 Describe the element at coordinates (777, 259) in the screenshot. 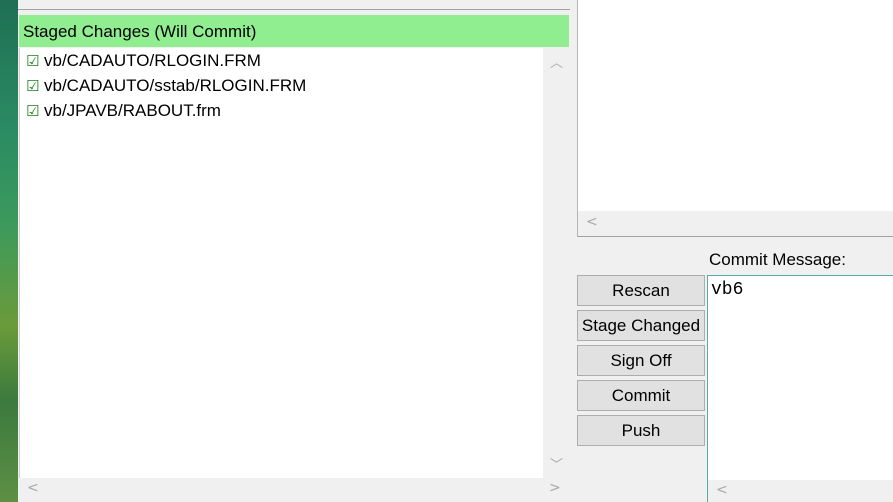

I see `commit-message-label: Commit Message:` at that location.